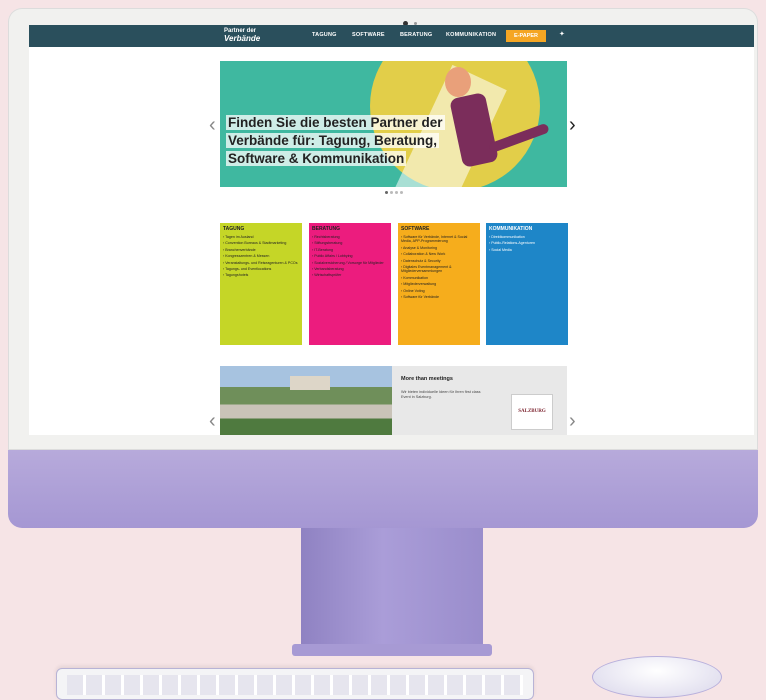  Describe the element at coordinates (572, 421) in the screenshot. I see `promo-next-icon: ›` at that location.